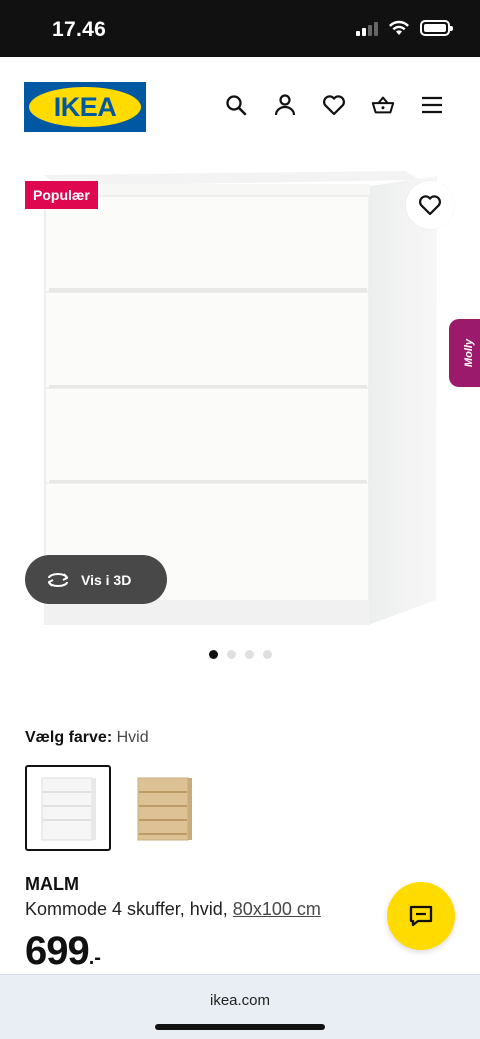 The height and width of the screenshot is (1039, 480). I want to click on chat-button, so click(421, 916).